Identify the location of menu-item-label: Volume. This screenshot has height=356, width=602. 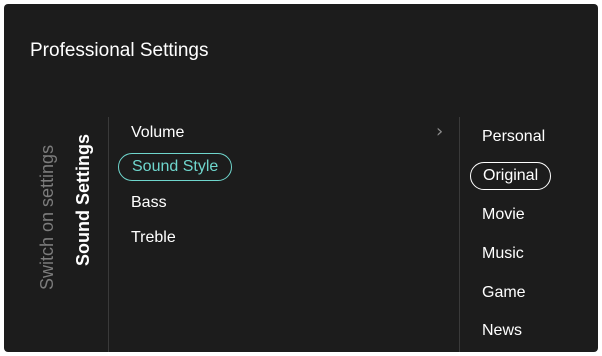
(158, 132).